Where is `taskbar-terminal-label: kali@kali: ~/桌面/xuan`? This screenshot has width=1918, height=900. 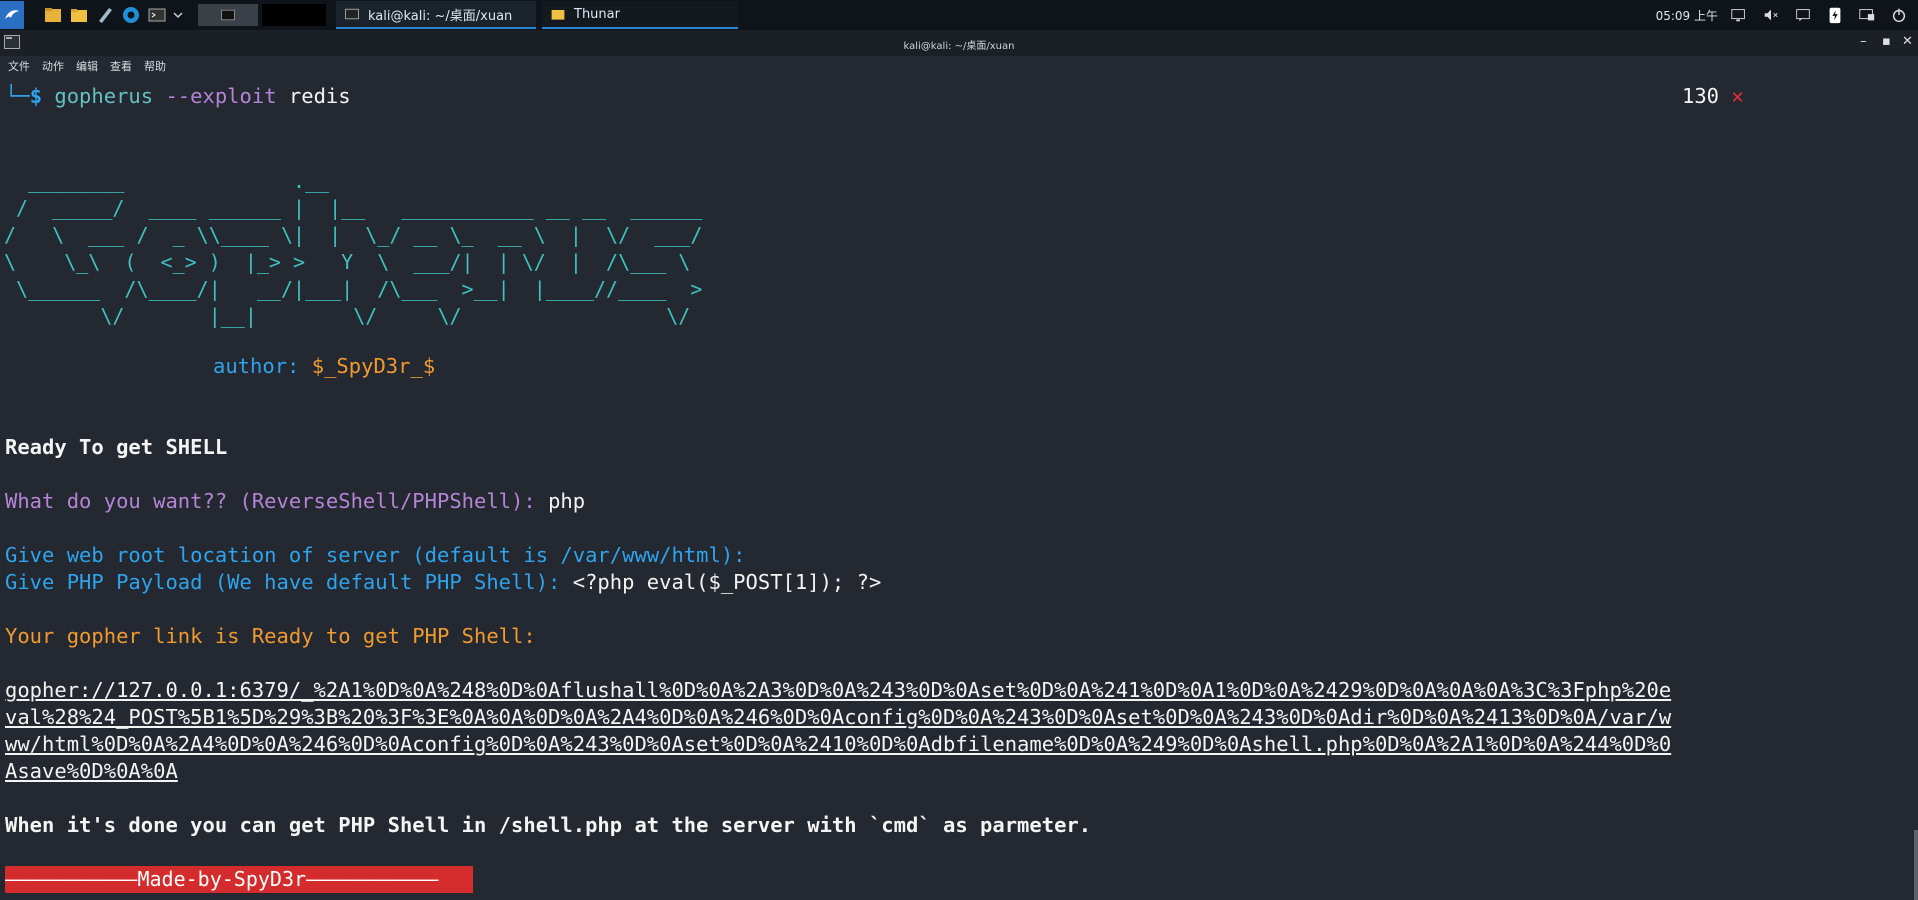 taskbar-terminal-label: kali@kali: ~/桌面/xuan is located at coordinates (440, 16).